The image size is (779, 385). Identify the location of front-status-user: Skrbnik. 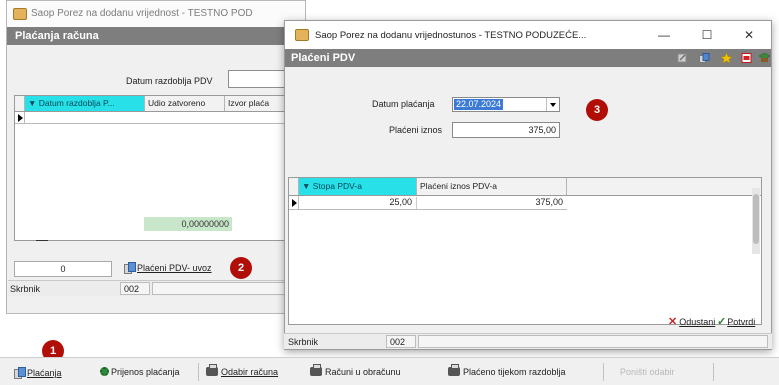
(303, 342).